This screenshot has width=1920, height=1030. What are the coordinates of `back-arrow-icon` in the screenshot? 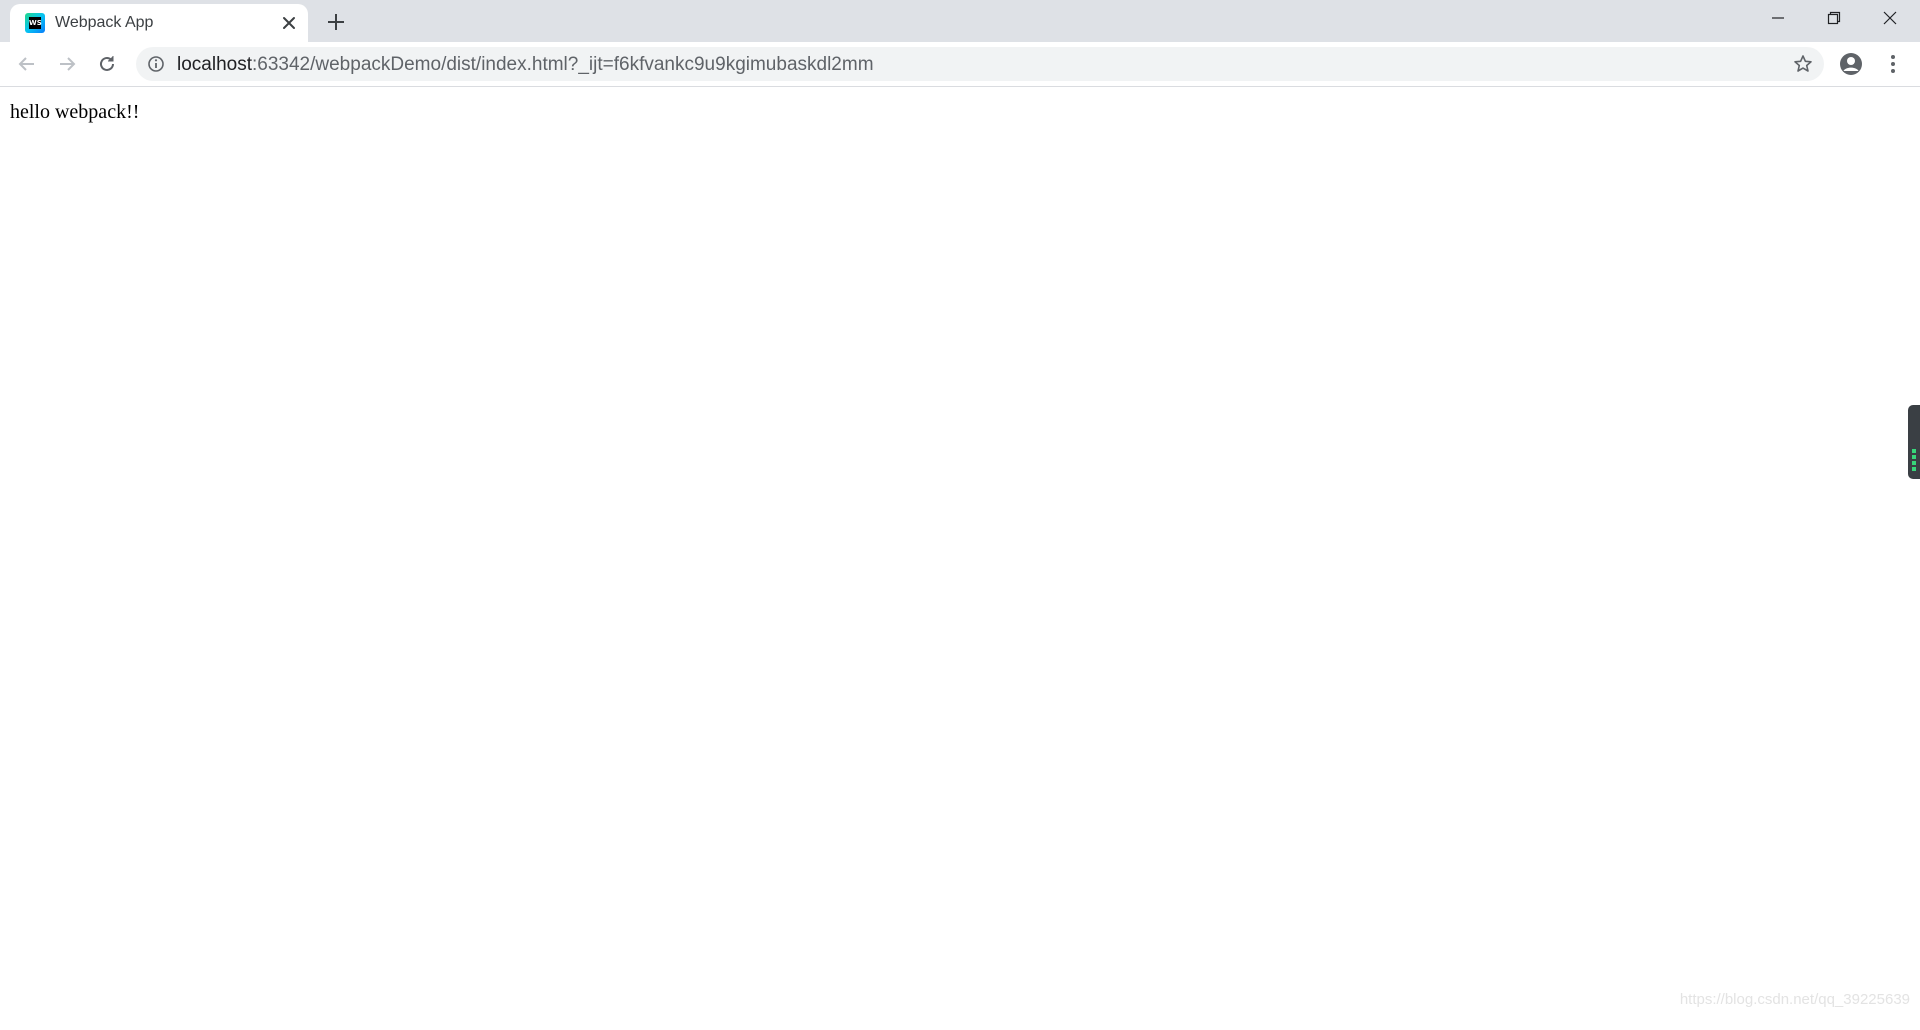 It's located at (26, 64).